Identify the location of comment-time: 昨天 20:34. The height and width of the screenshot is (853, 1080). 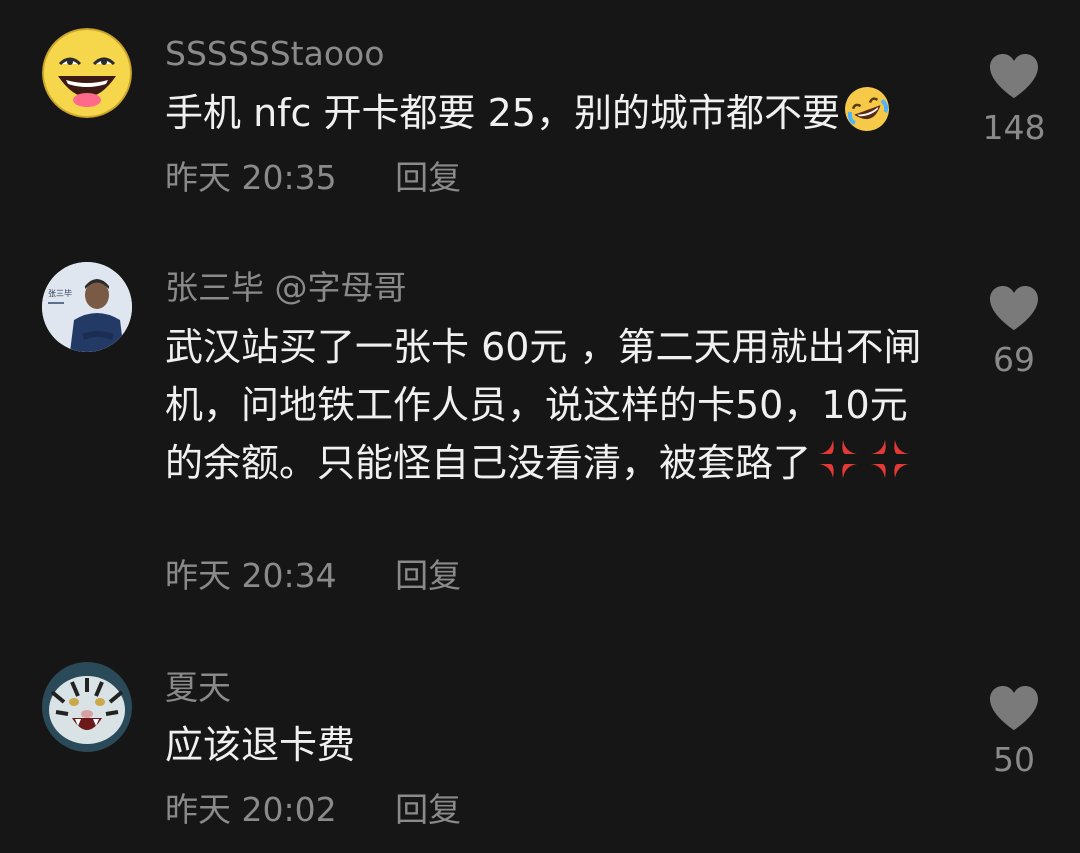
(251, 575).